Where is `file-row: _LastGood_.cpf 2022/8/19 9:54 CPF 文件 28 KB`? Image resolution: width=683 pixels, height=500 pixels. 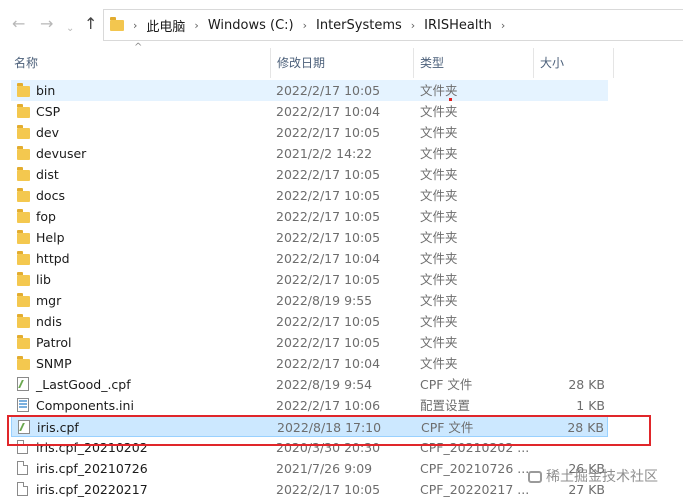 file-row: _LastGood_.cpf 2022/8/19 9:54 CPF 文件 28 KB is located at coordinates (309, 384).